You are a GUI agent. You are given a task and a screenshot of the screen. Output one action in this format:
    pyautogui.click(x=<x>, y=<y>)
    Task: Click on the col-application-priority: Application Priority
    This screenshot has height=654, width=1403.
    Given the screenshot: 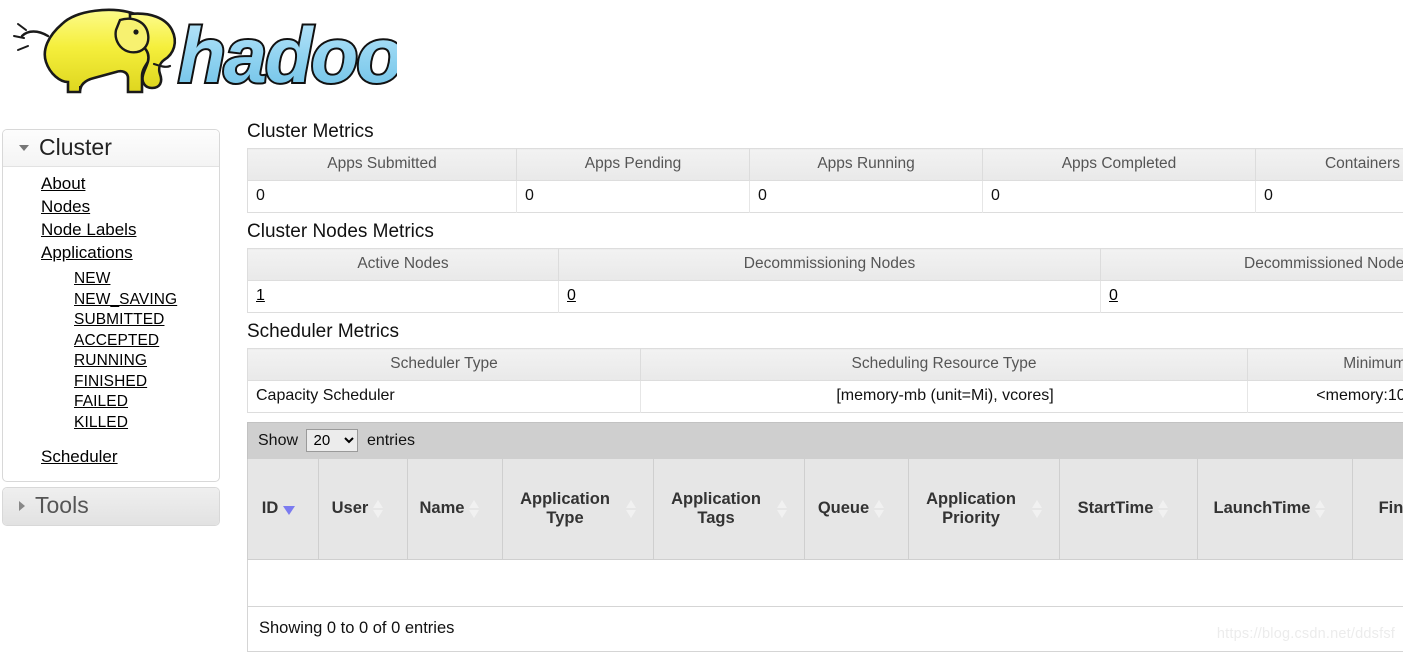 What is the action you would take?
    pyautogui.click(x=984, y=509)
    